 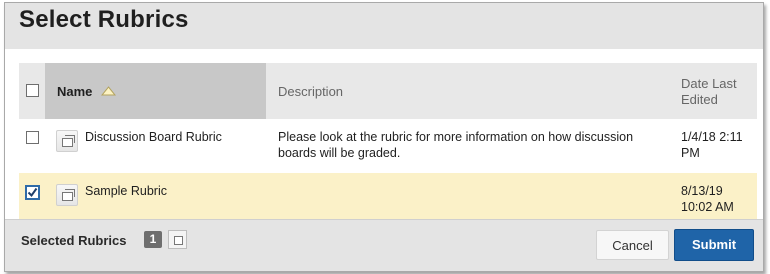 I want to click on rubric-name: Discussion Board Rubric, so click(x=153, y=137).